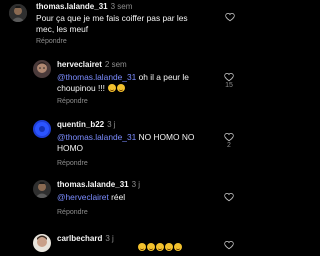 The height and width of the screenshot is (256, 320). What do you see at coordinates (80, 124) in the screenshot?
I see `username-text: quentin_b22` at bounding box center [80, 124].